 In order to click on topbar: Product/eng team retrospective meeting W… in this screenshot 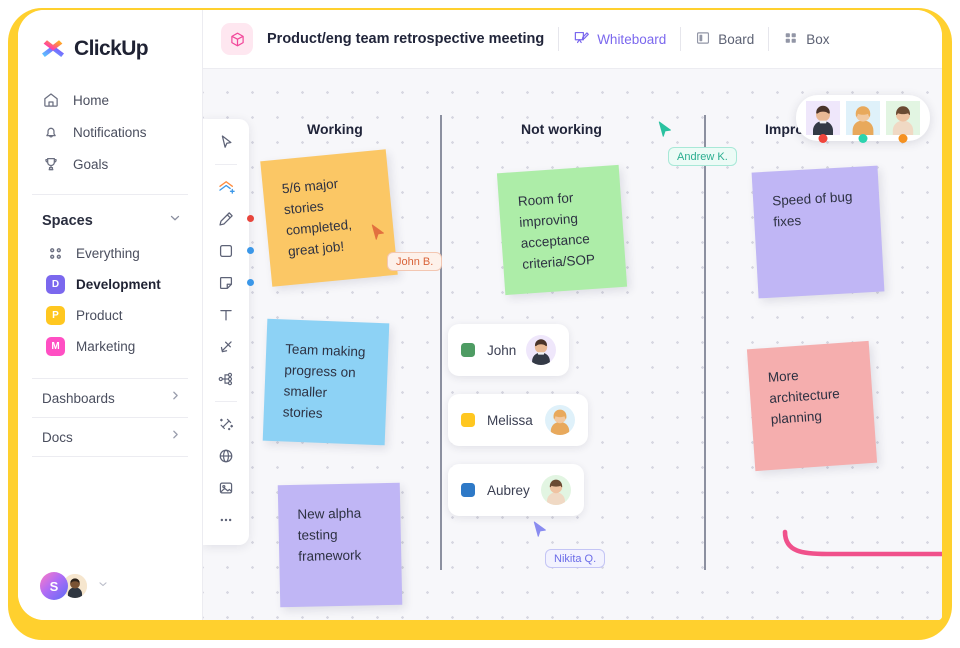, I will do `click(572, 39)`.